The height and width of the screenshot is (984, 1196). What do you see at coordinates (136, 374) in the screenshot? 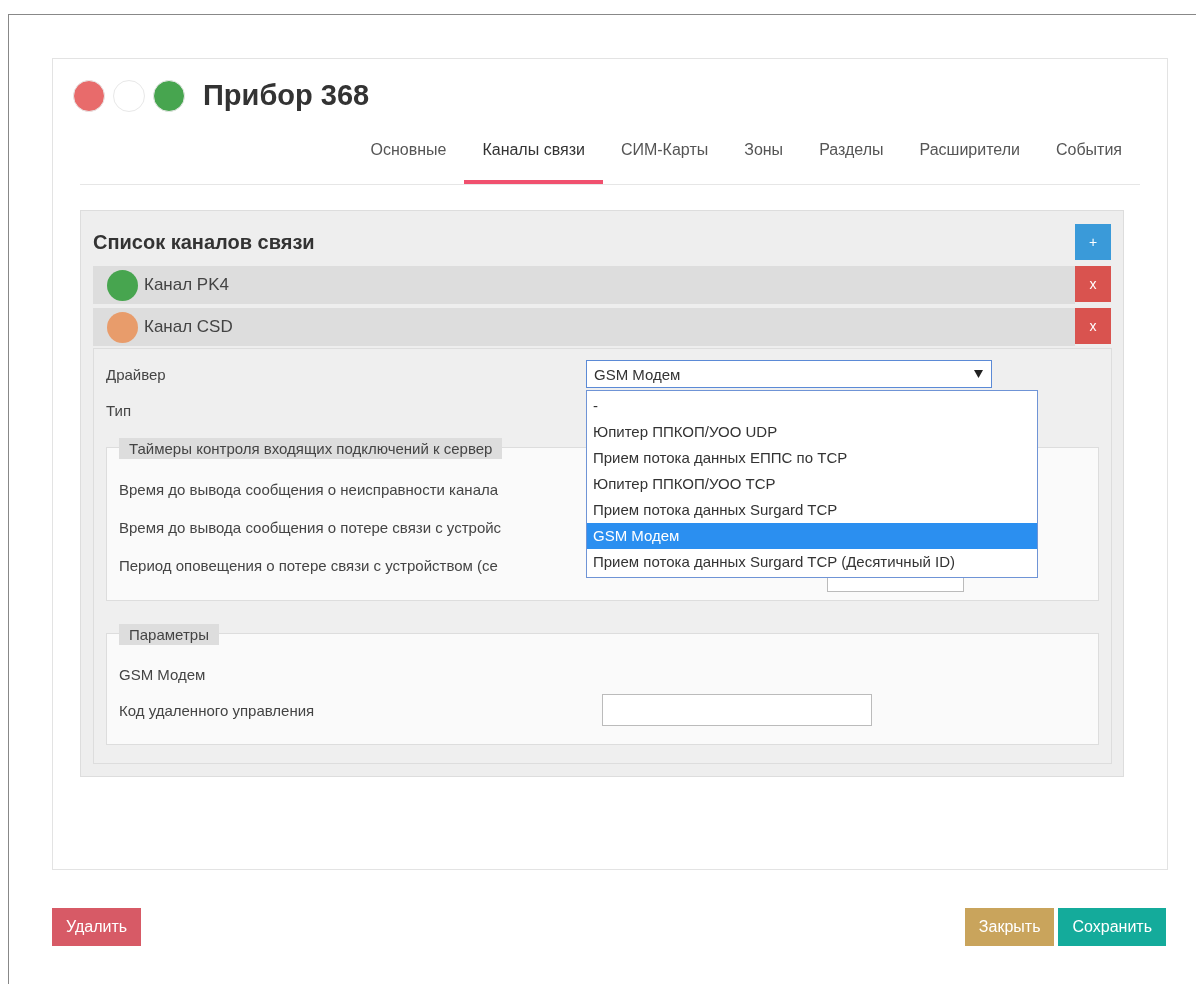
I see `field-label: Драйвер` at bounding box center [136, 374].